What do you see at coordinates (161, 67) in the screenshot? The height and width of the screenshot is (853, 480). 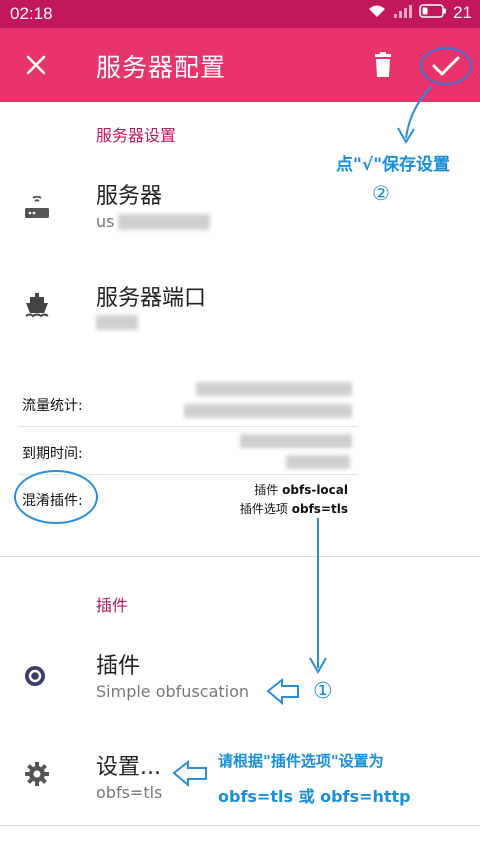 I see `page-title: 服务器配置` at bounding box center [161, 67].